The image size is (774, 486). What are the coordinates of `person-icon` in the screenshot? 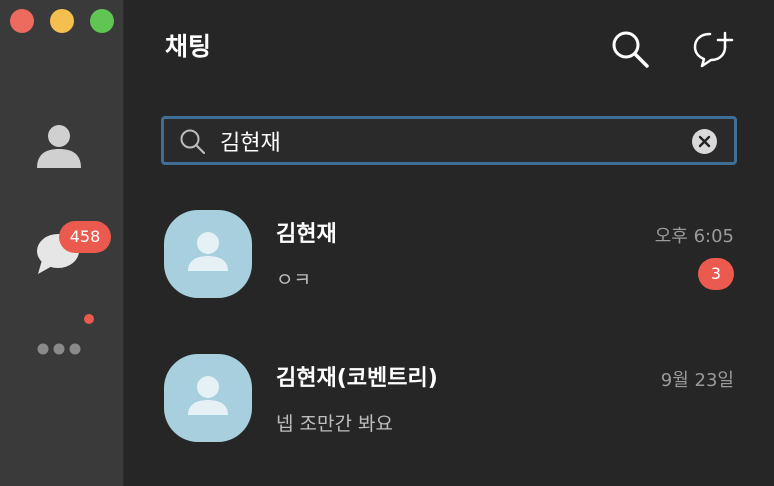 It's located at (59, 146).